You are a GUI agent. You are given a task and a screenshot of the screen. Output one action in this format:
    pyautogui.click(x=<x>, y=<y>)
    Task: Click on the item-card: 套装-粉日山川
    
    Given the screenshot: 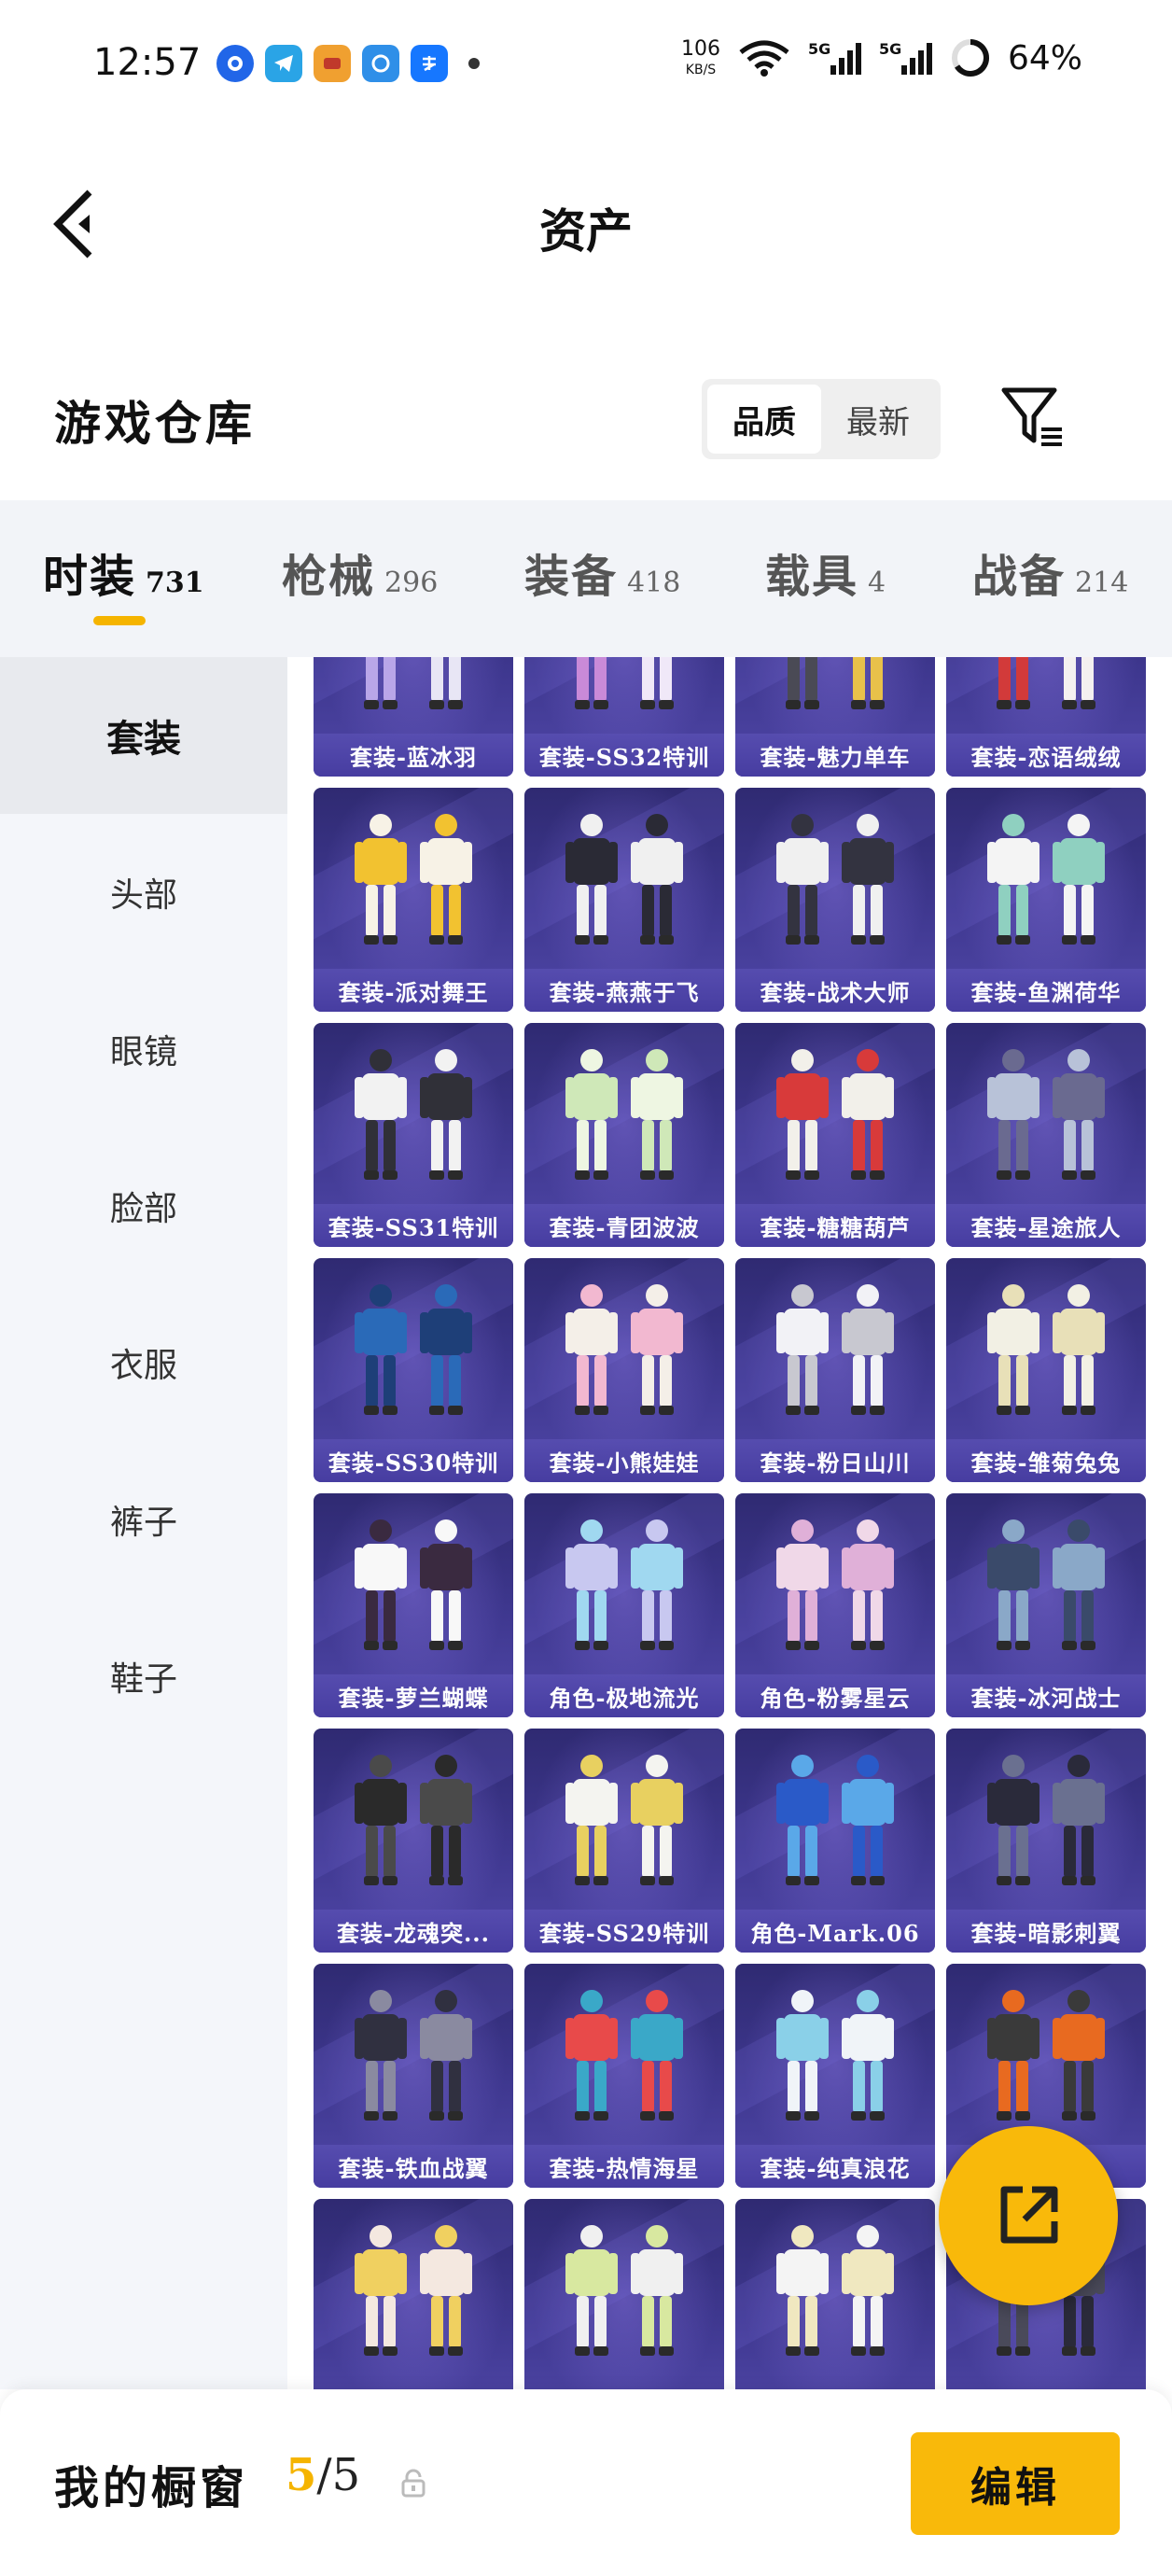 What is the action you would take?
    pyautogui.click(x=835, y=1370)
    